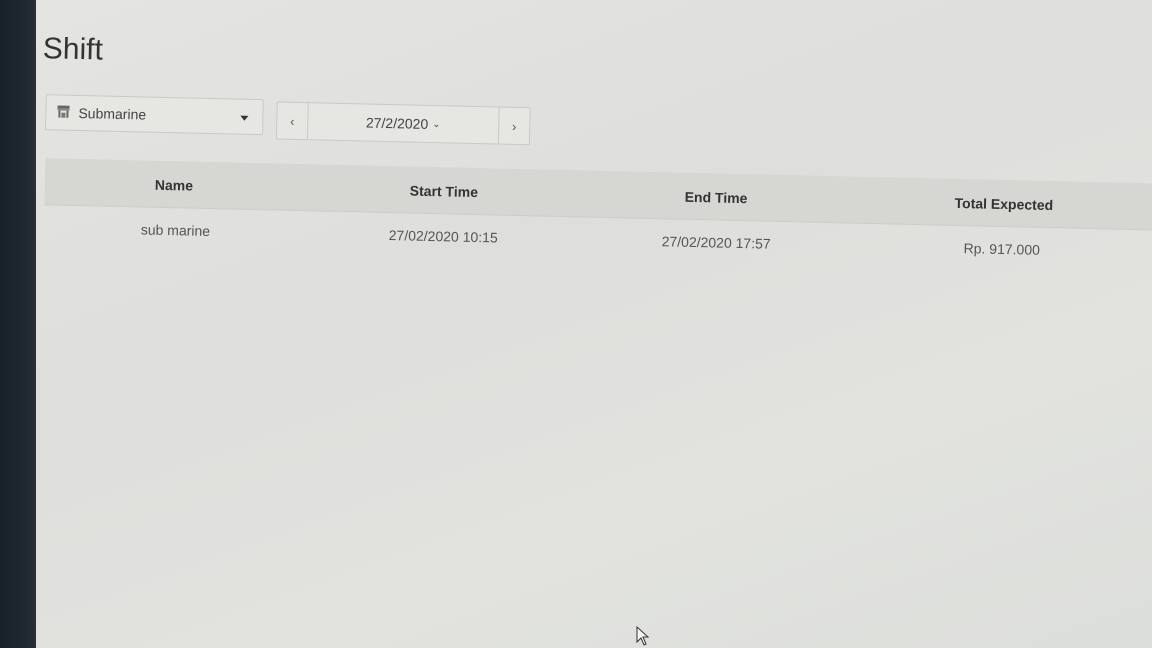 The image size is (1152, 648). Describe the element at coordinates (1002, 249) in the screenshot. I see `cell-total-expected: Rp. 917.000` at that location.